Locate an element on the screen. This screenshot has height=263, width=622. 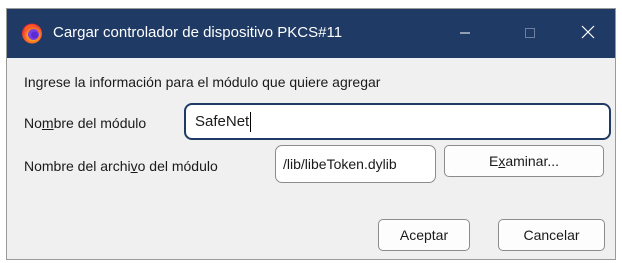
module-file-label-part: Nombre del archi is located at coordinates (77, 166).